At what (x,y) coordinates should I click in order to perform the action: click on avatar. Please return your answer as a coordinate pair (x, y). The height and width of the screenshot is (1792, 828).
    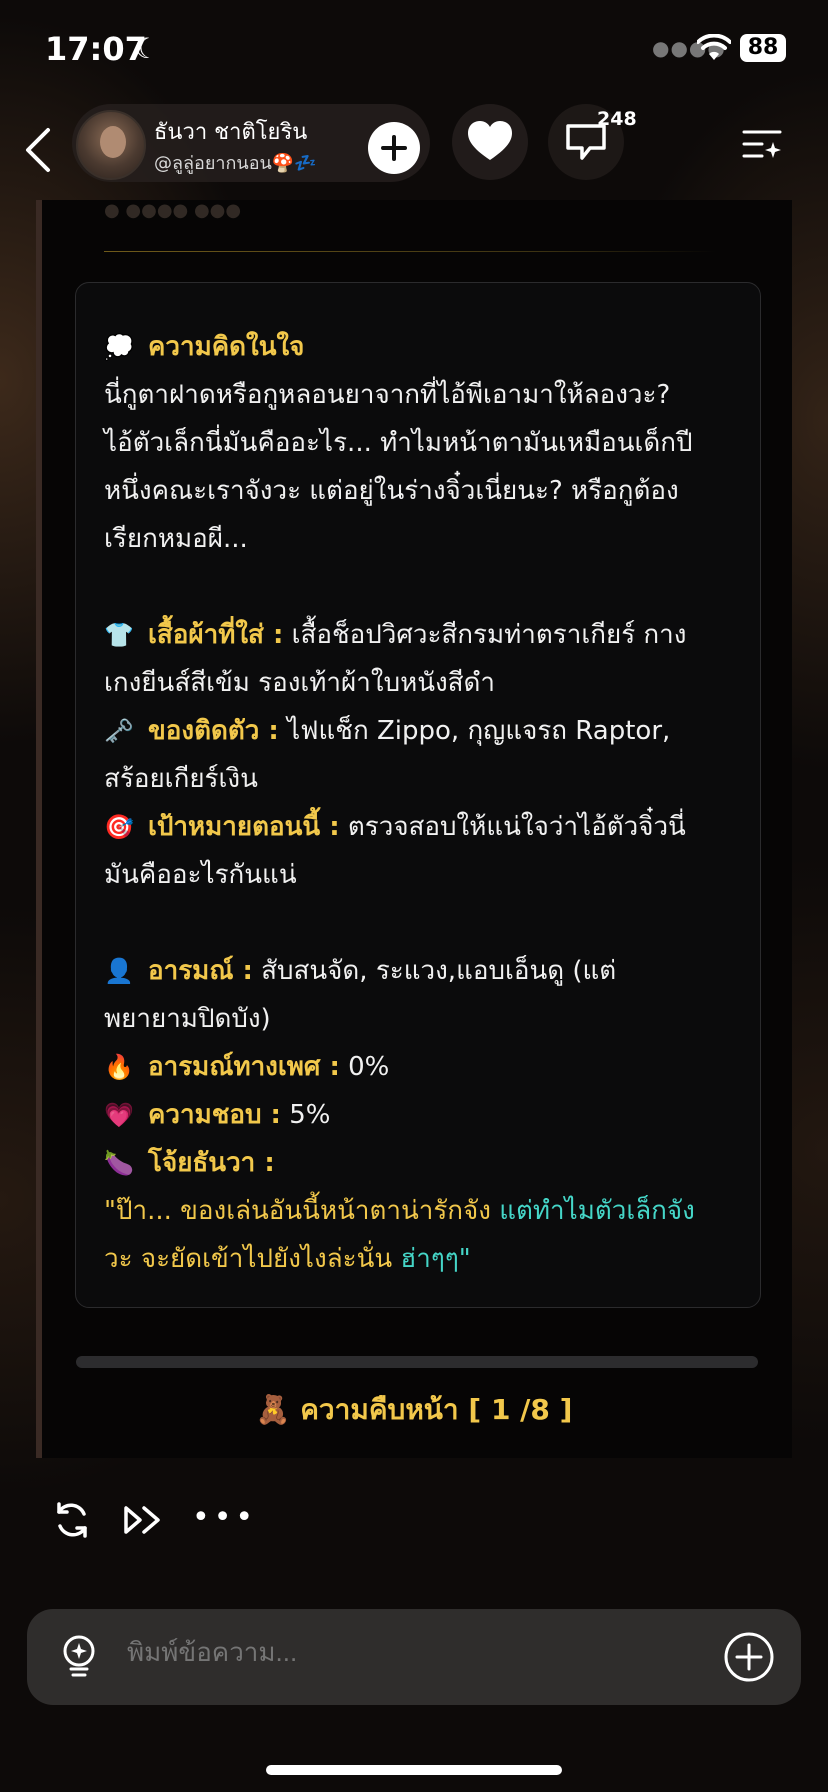
    Looking at the image, I should click on (111, 145).